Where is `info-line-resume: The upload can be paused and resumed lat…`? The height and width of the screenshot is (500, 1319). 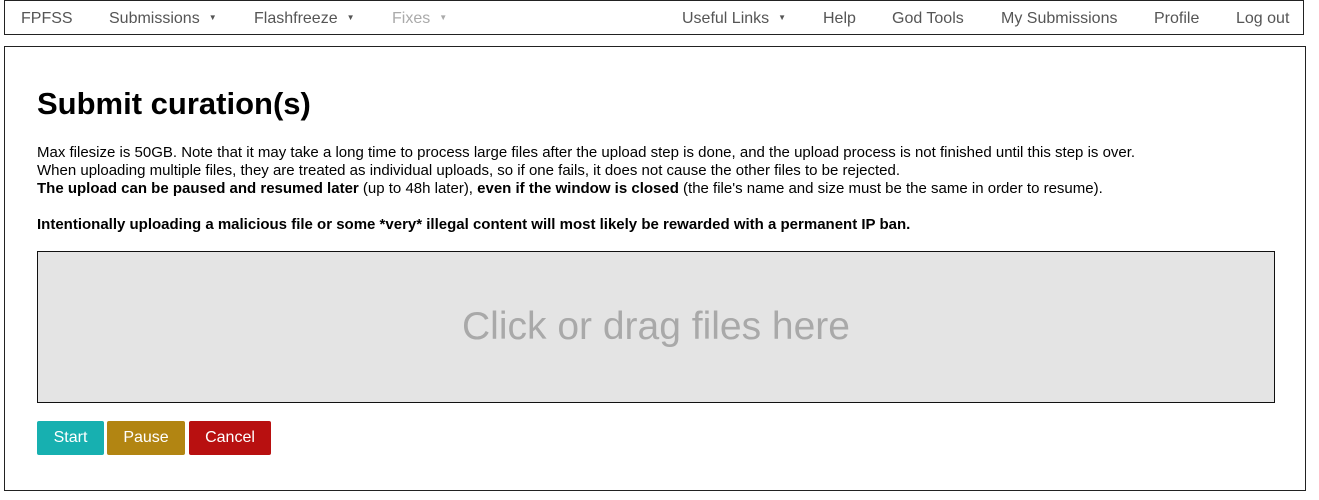 info-line-resume: The upload can be paused and resumed lat… is located at coordinates (586, 189).